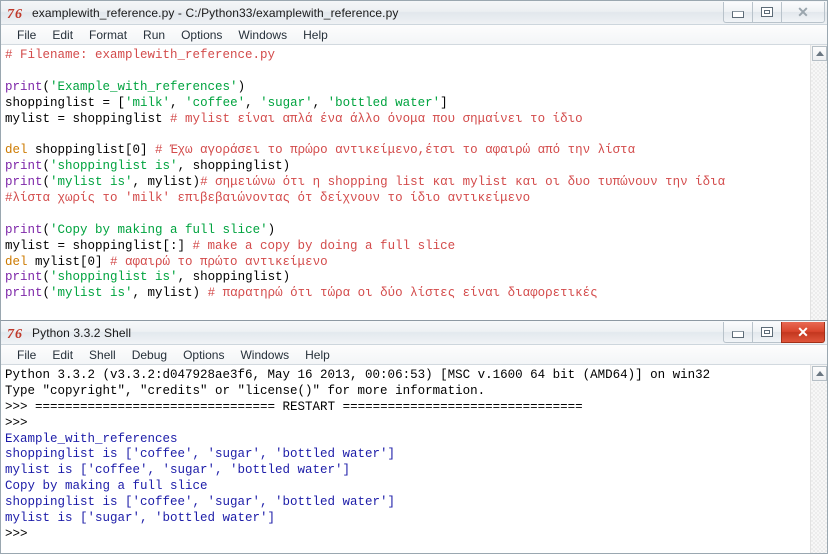  What do you see at coordinates (82, 332) in the screenshot?
I see `shell-title-text: Python 3.3.2 Shell` at bounding box center [82, 332].